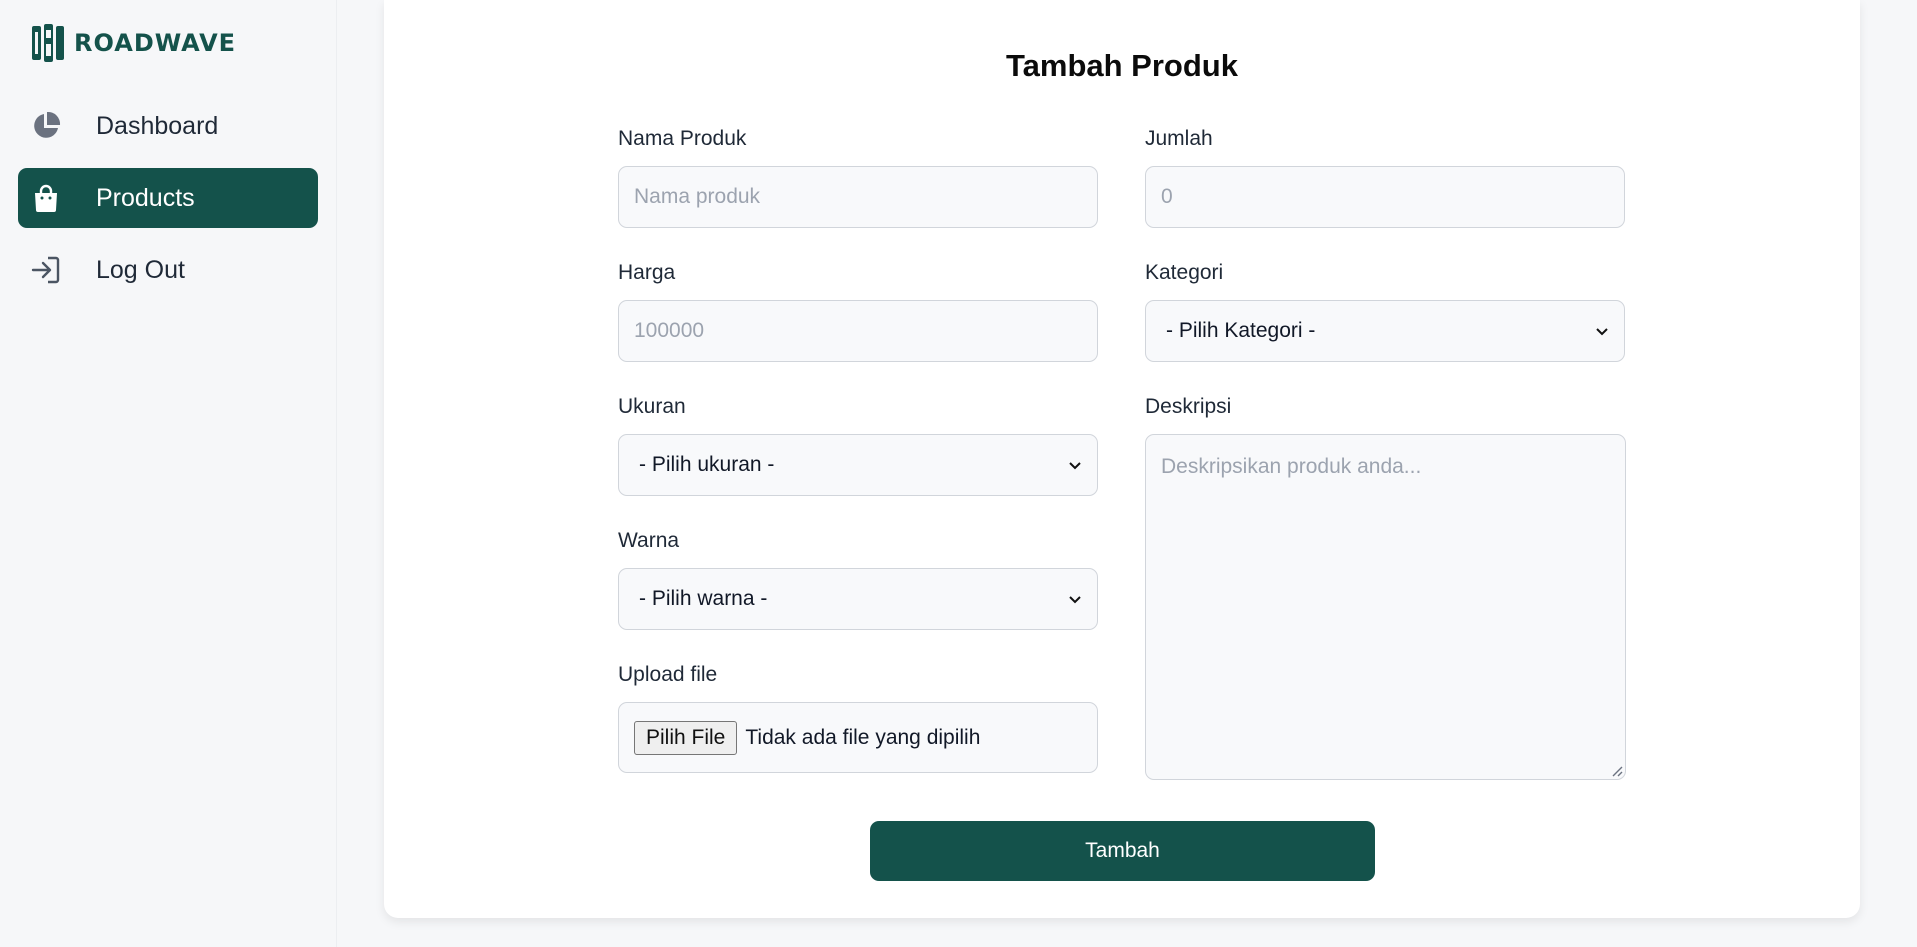 This screenshot has width=1917, height=947. I want to click on warna-selected-value: - Pilih warna -, so click(703, 598).